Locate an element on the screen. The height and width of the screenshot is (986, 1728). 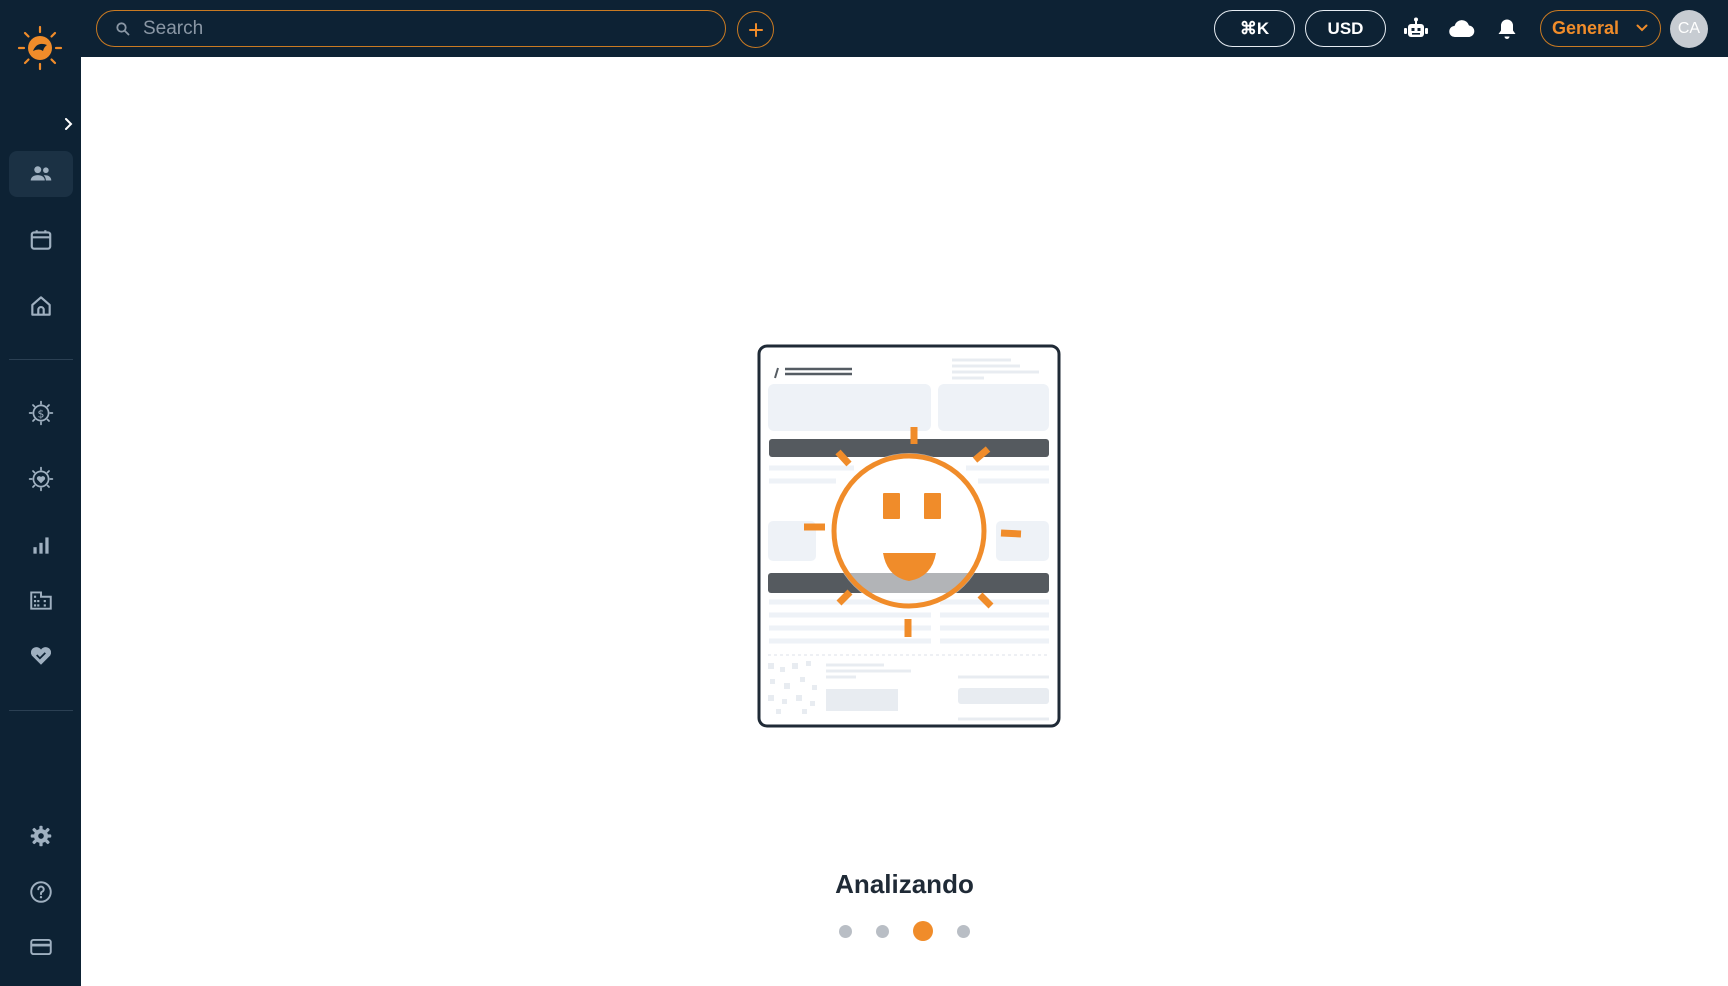
sidebar-item-calendar is located at coordinates (41, 240).